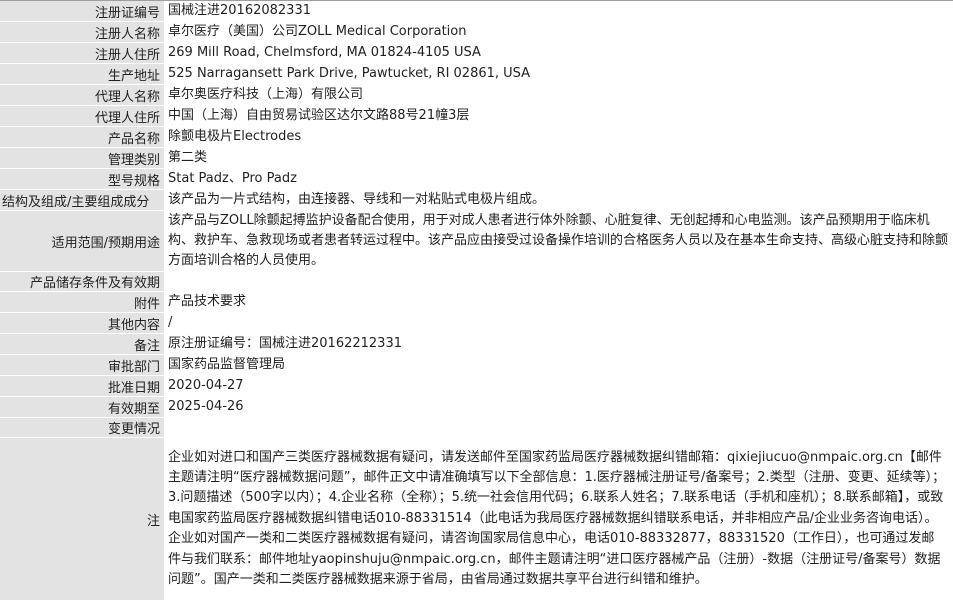 This screenshot has width=953, height=601. I want to click on row-registrant-name: 注册人名称 卓尔医疗（美国）公司ZOLL Medical Corporation, so click(476, 32).